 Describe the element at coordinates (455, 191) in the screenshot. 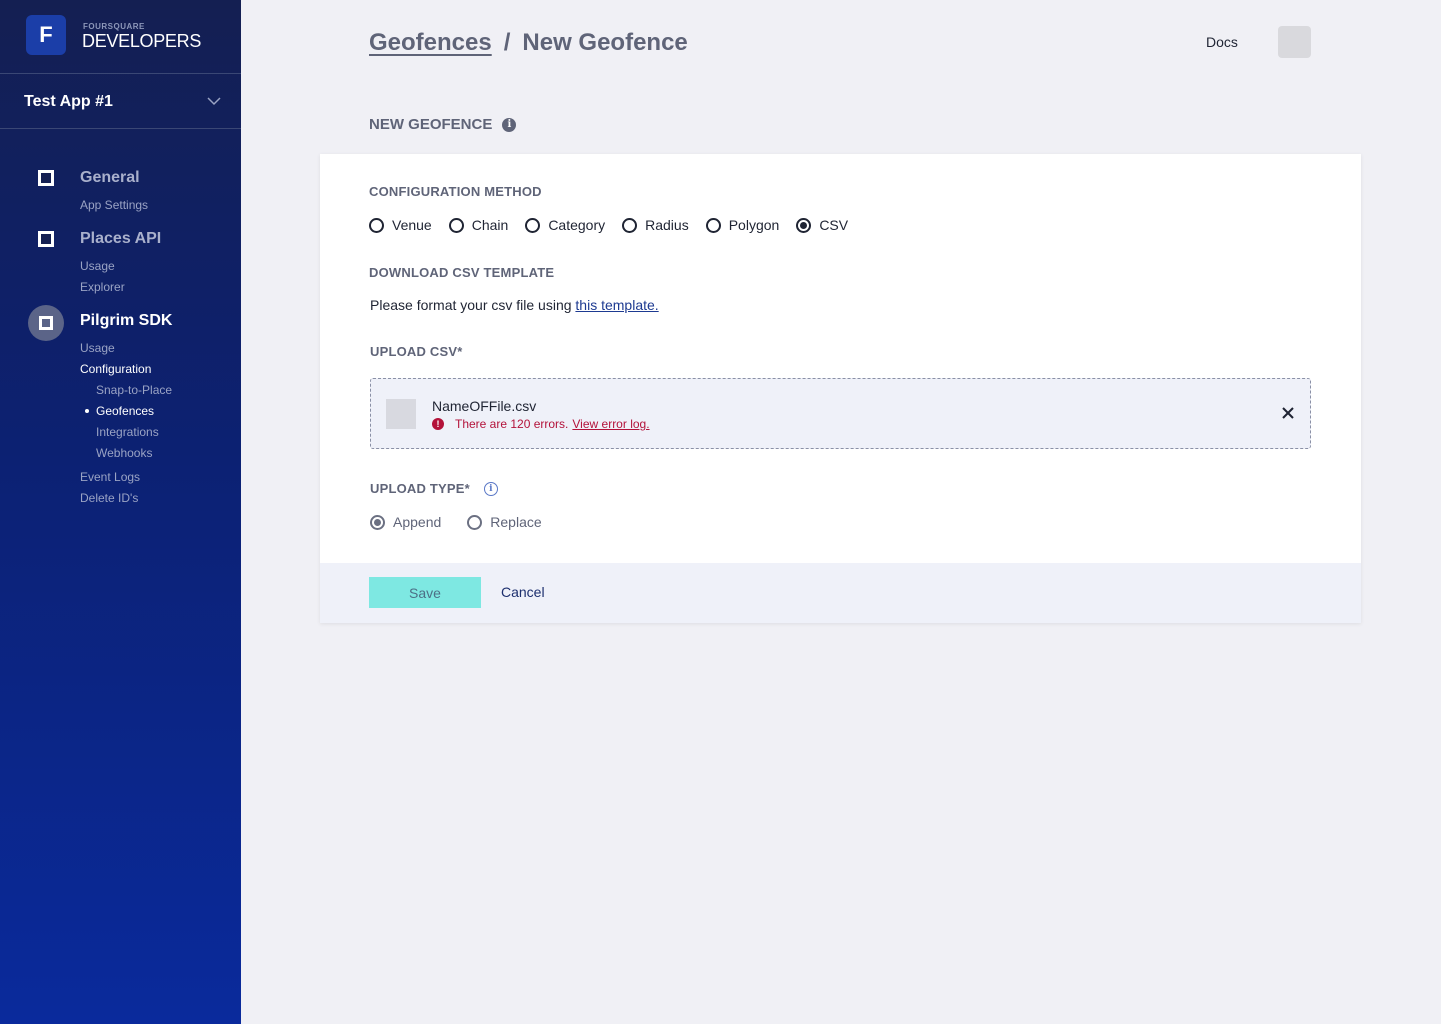

I see `config-method-label: CONFIGURATION METHOD` at that location.